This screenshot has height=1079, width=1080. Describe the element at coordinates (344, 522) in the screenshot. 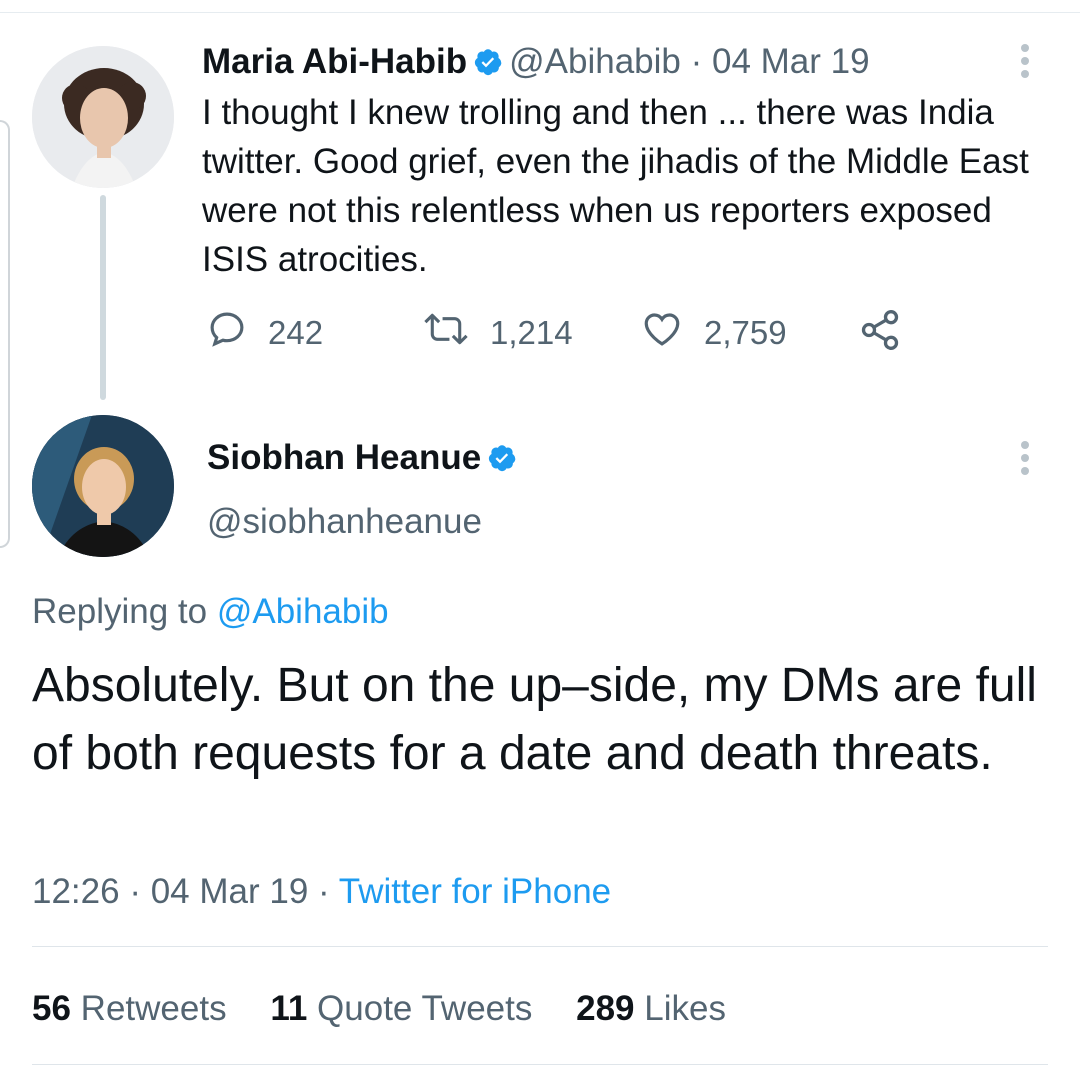

I see `tweet2-handle: @siobhanheanue` at that location.